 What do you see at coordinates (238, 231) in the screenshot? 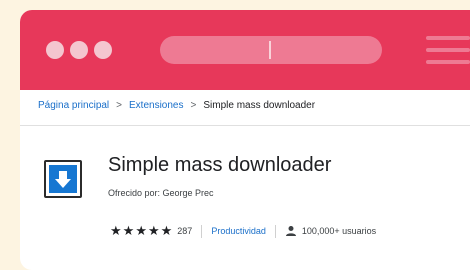
I see `category-link: Productividad` at bounding box center [238, 231].